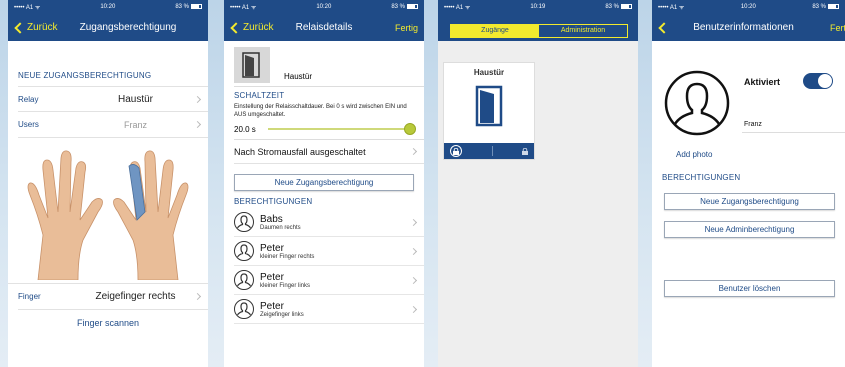  Describe the element at coordinates (259, 95) in the screenshot. I see `section-header-switch-time: SCHALTZEIT` at that location.